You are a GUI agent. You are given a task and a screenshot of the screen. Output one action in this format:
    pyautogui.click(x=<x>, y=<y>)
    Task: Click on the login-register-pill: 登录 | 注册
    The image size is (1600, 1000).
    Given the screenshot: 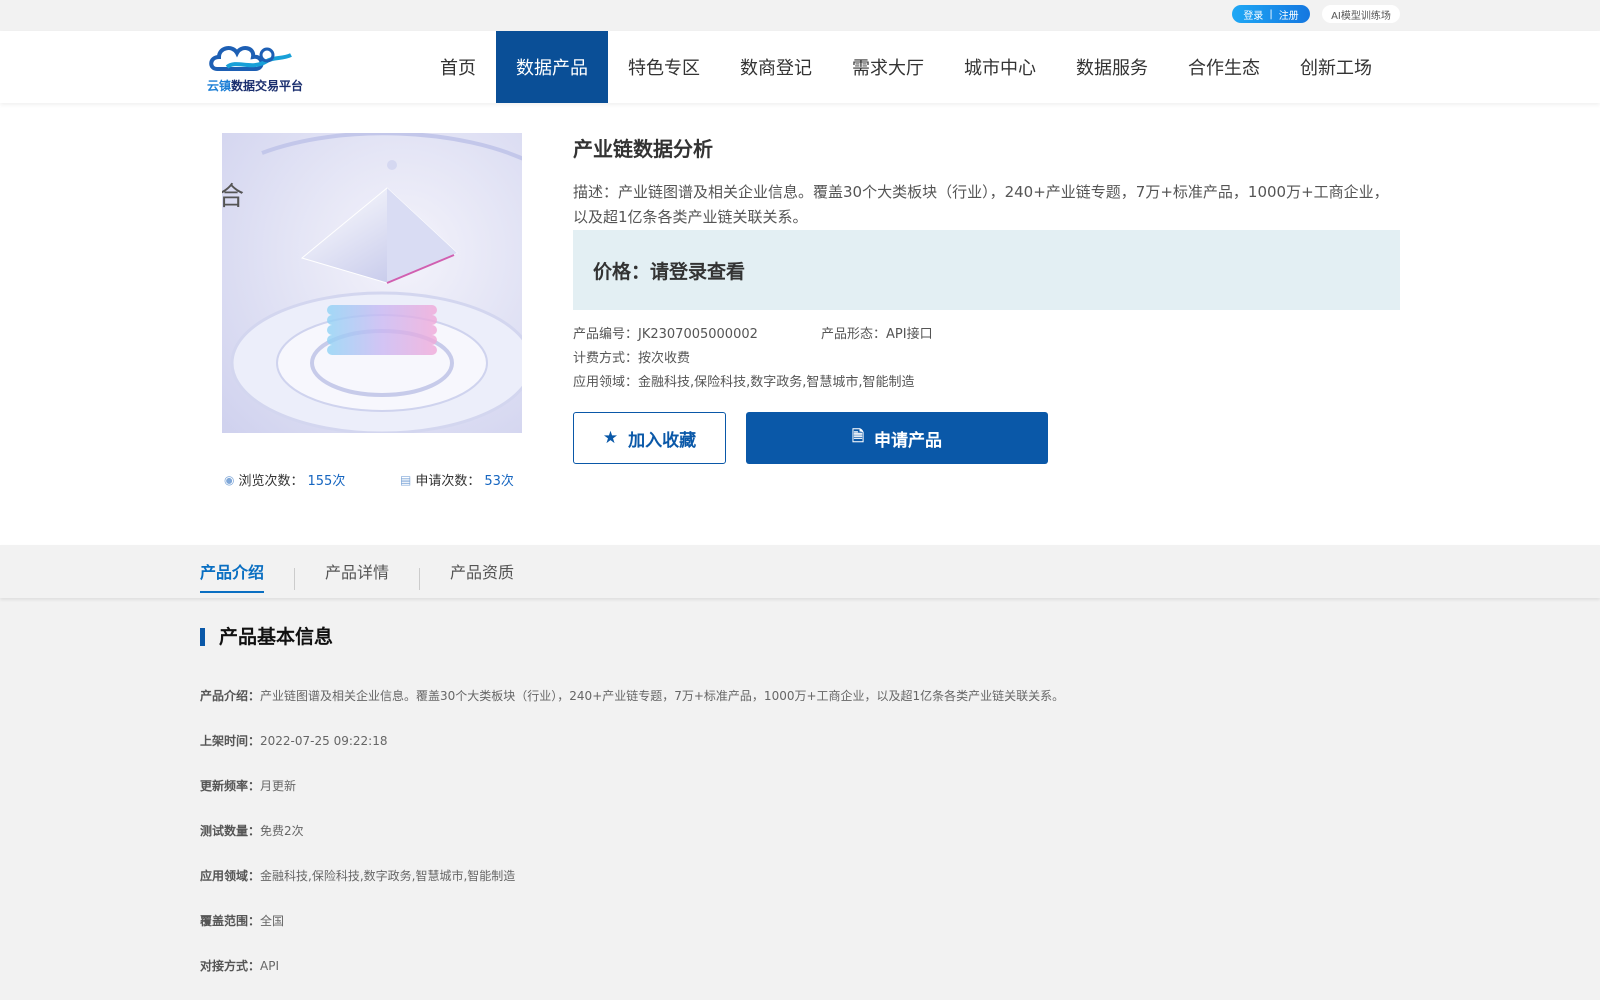 What is the action you would take?
    pyautogui.click(x=1271, y=14)
    